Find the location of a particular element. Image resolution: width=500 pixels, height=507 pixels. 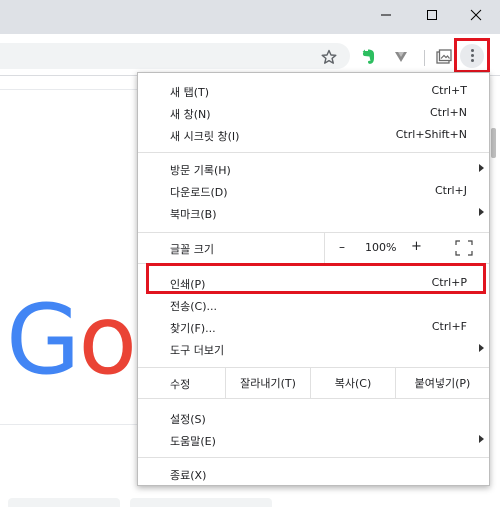

copy-button: 복사(C) is located at coordinates (352, 383).